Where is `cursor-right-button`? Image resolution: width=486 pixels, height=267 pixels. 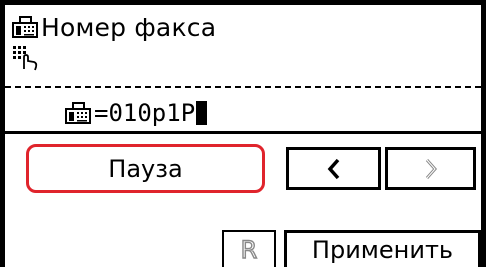 cursor-right-button is located at coordinates (430, 168).